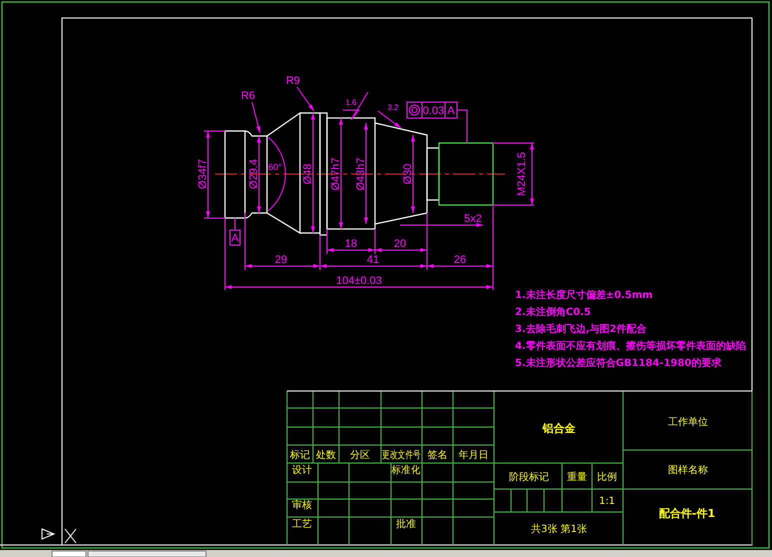  What do you see at coordinates (688, 422) in the screenshot?
I see `title-block-label: 工作单位` at bounding box center [688, 422].